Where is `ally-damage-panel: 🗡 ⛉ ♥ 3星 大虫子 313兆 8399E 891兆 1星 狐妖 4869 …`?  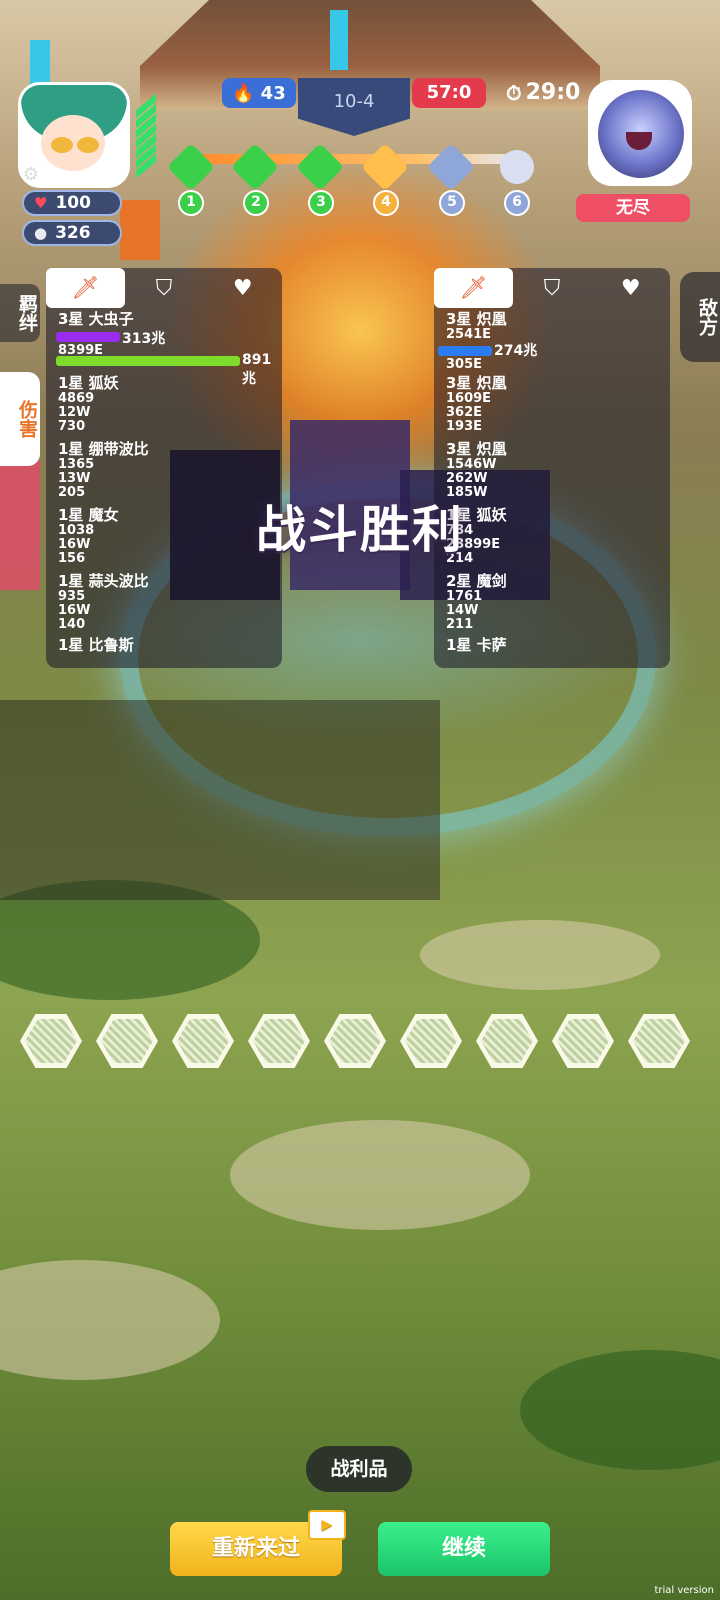 ally-damage-panel: 🗡 ⛉ ♥ 3星 大虫子 313兆 8399E 891兆 1星 狐妖 4869 … is located at coordinates (164, 468).